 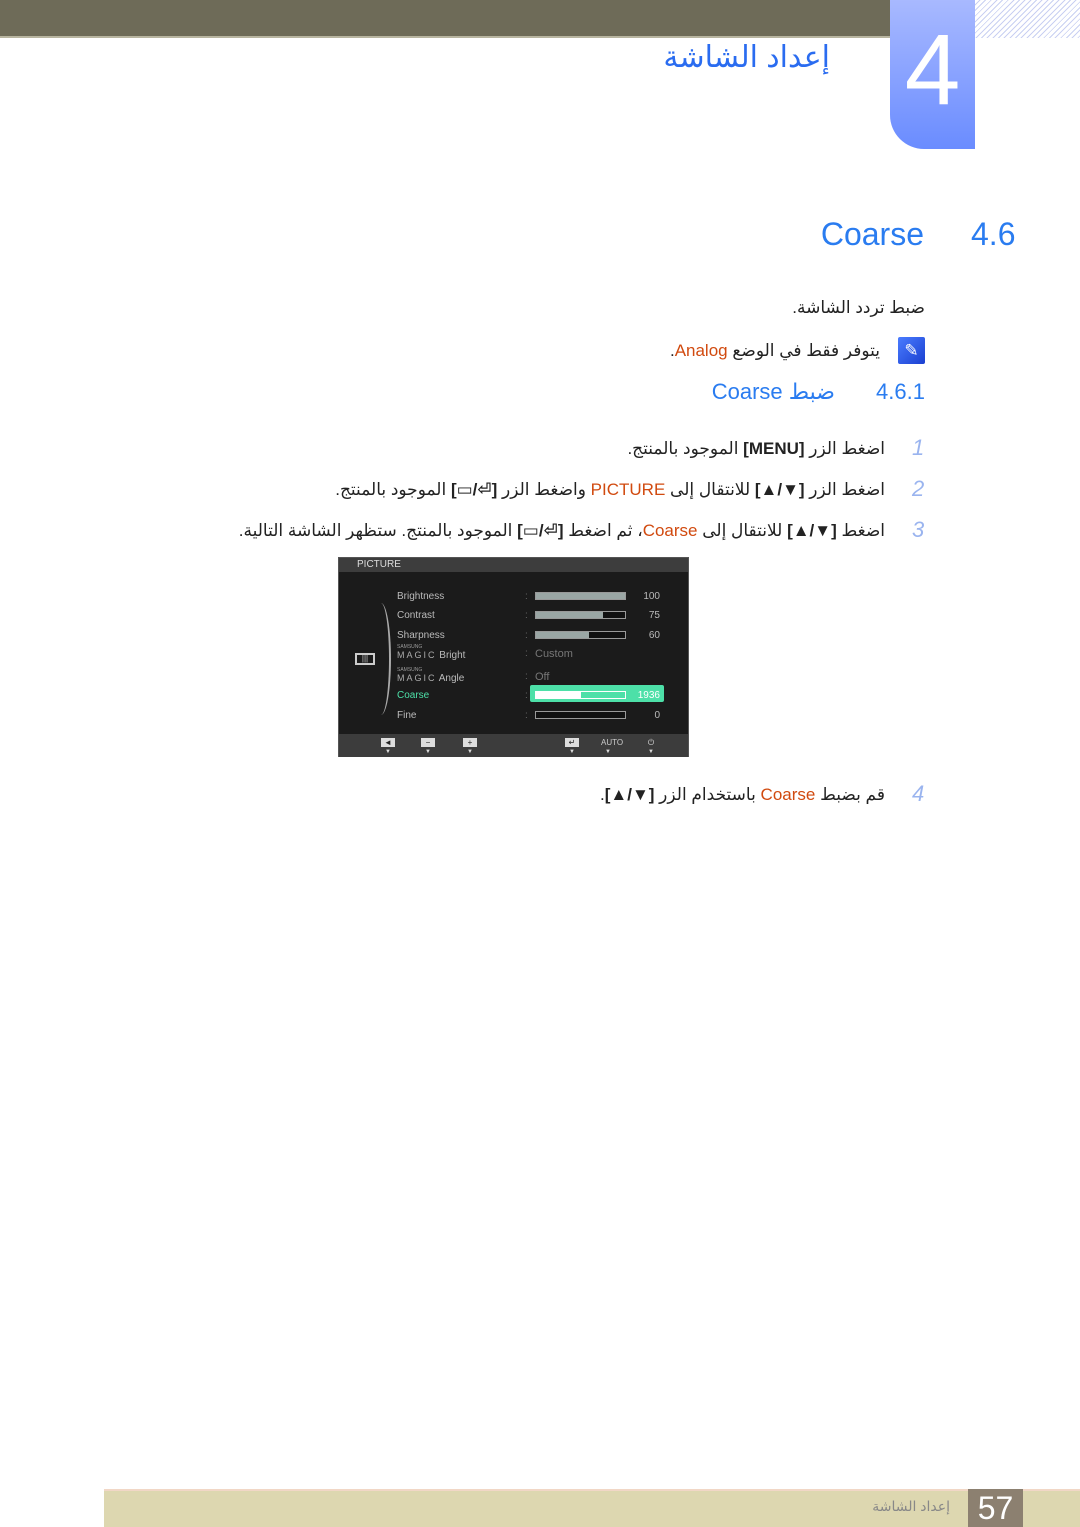 I want to click on osd-row-value: 60, so click(x=654, y=635).